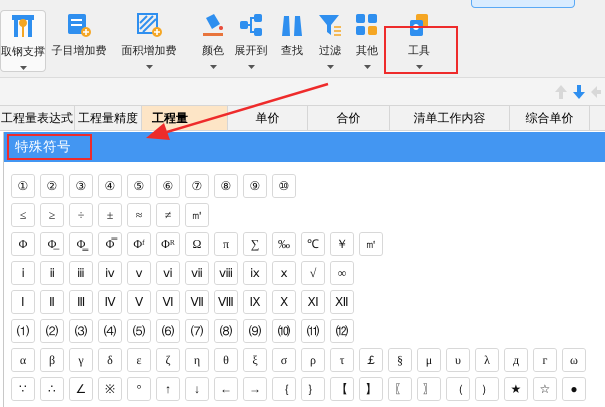 Image resolution: width=605 pixels, height=407 pixels. Describe the element at coordinates (139, 302) in the screenshot. I see `symbol-button: Ⅴ` at that location.